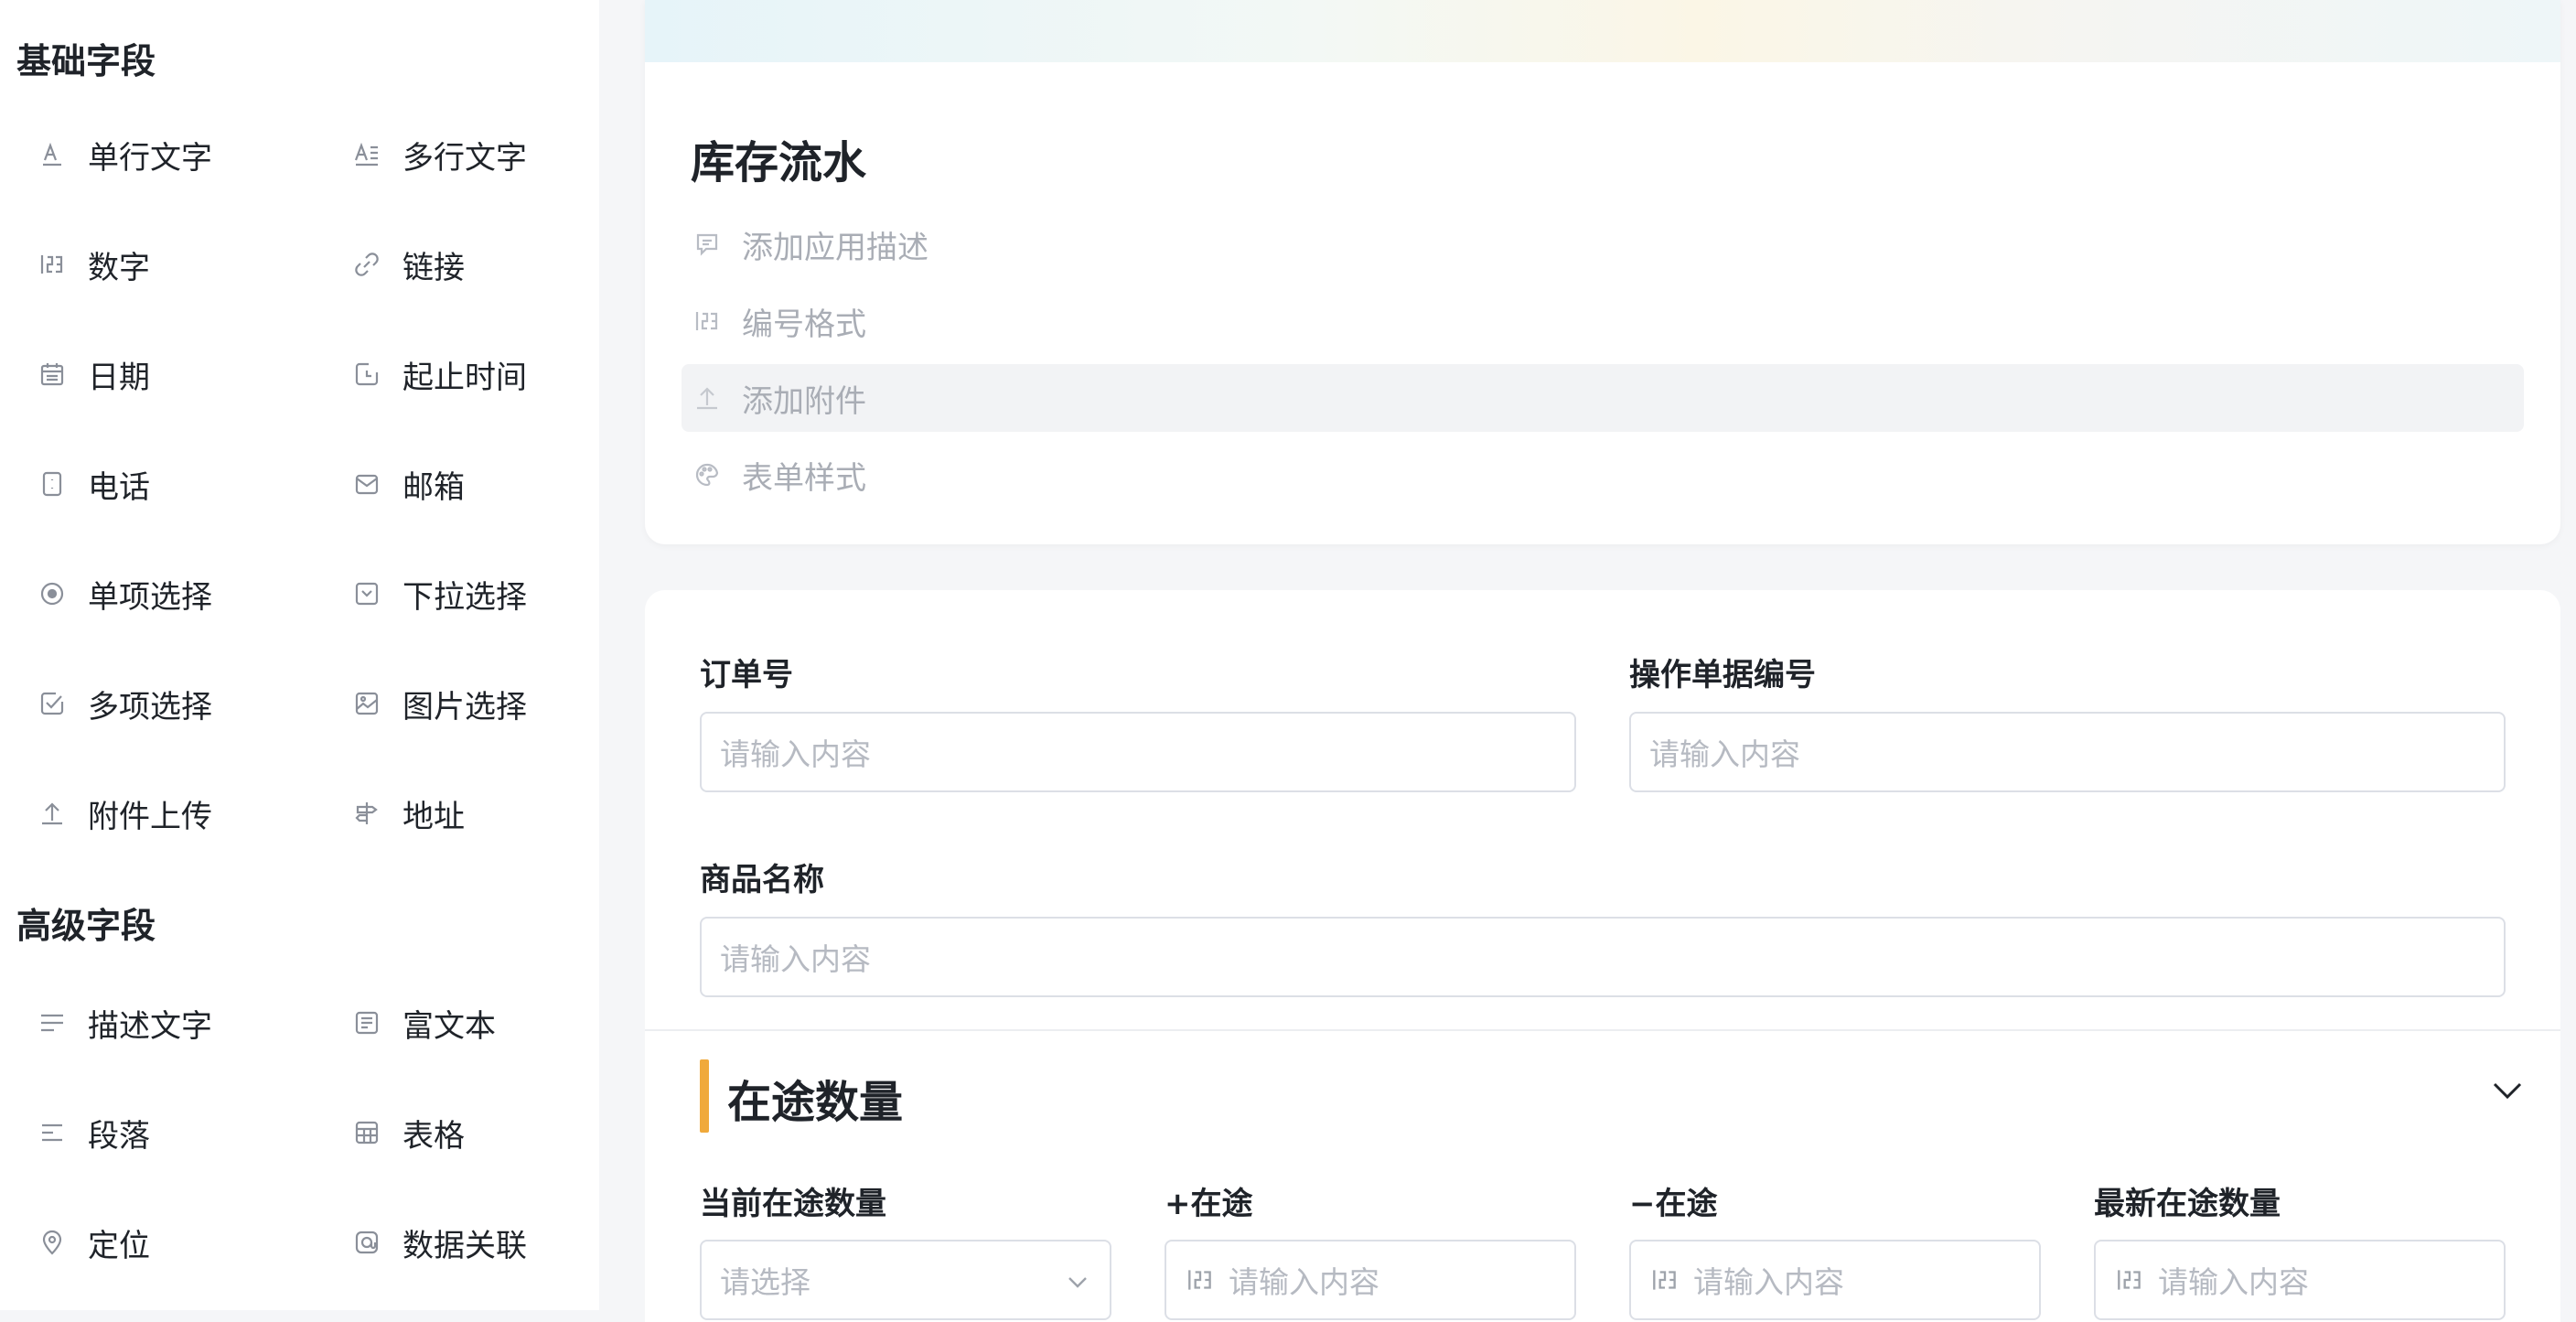 Image resolution: width=2576 pixels, height=1322 pixels. Describe the element at coordinates (746, 675) in the screenshot. I see `order-no-label: 订单号` at that location.